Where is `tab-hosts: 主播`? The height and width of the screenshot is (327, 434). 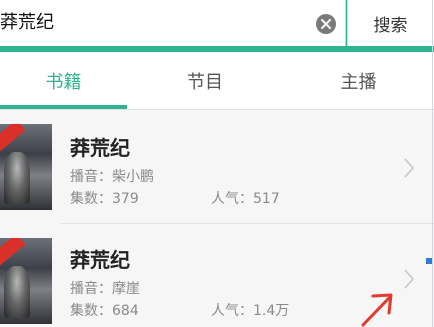
tab-hosts: 主播 is located at coordinates (358, 81).